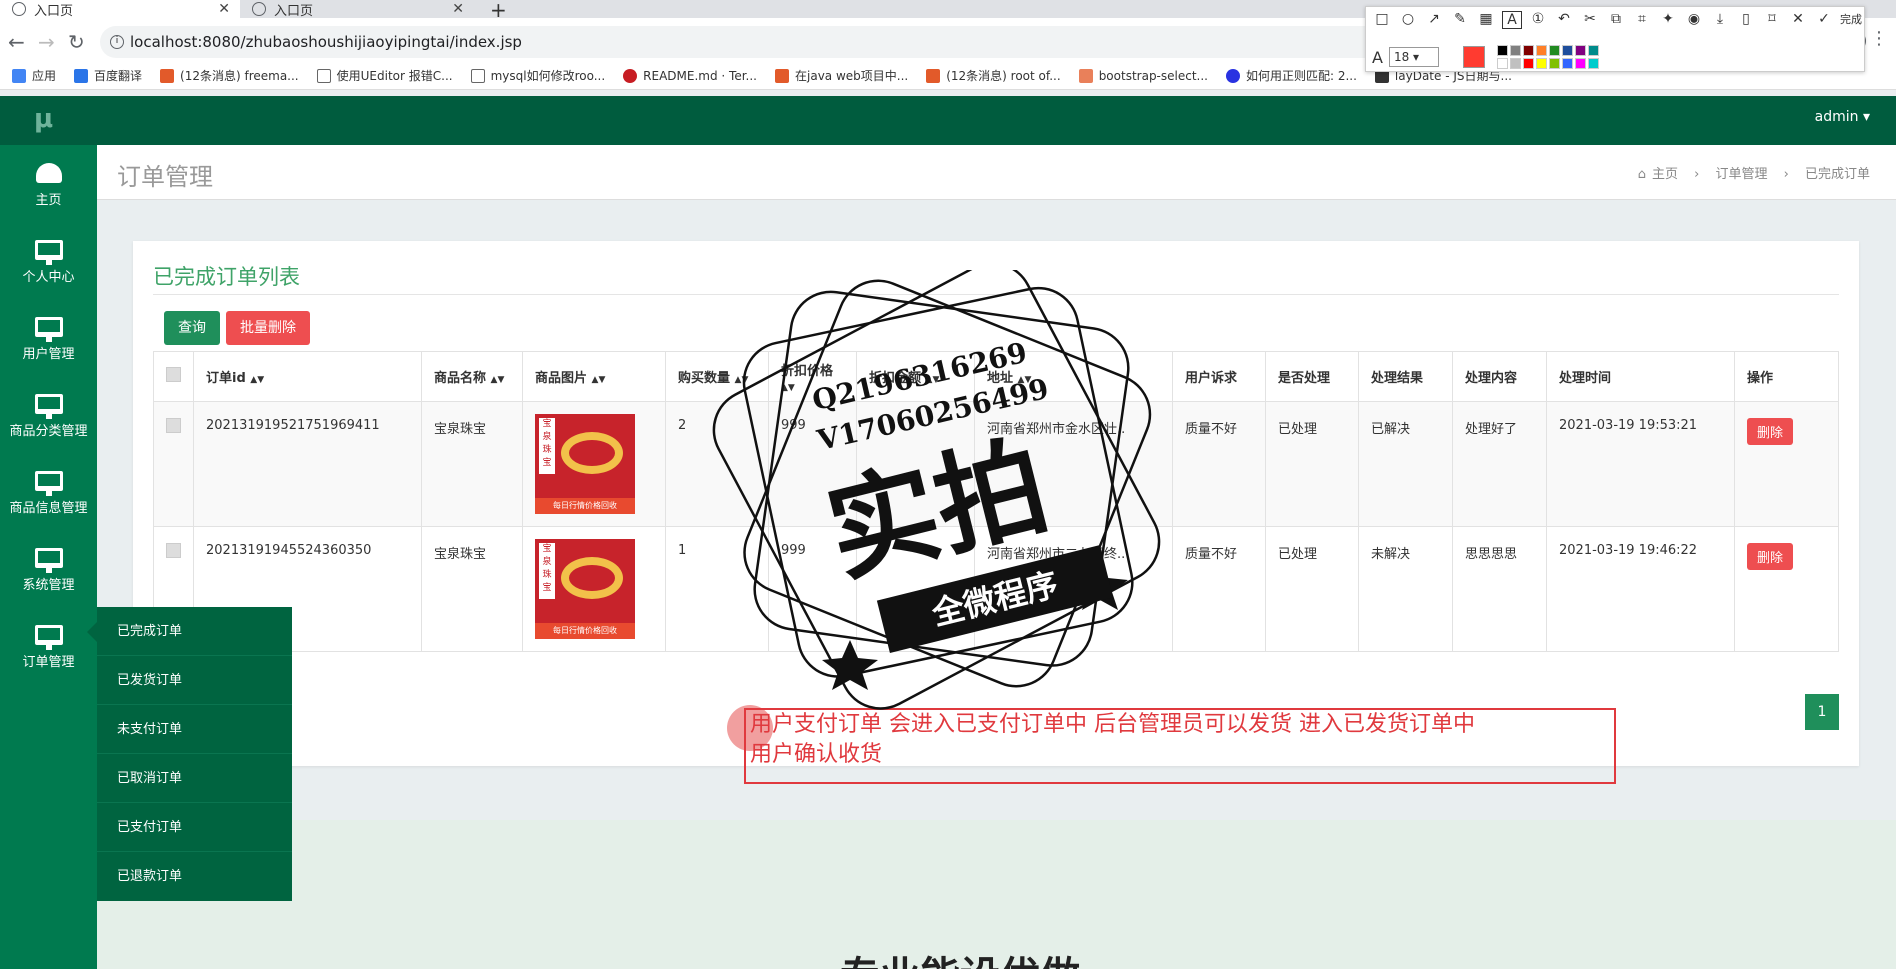  I want to click on admin-user-menu: admin ▾, so click(1842, 117).